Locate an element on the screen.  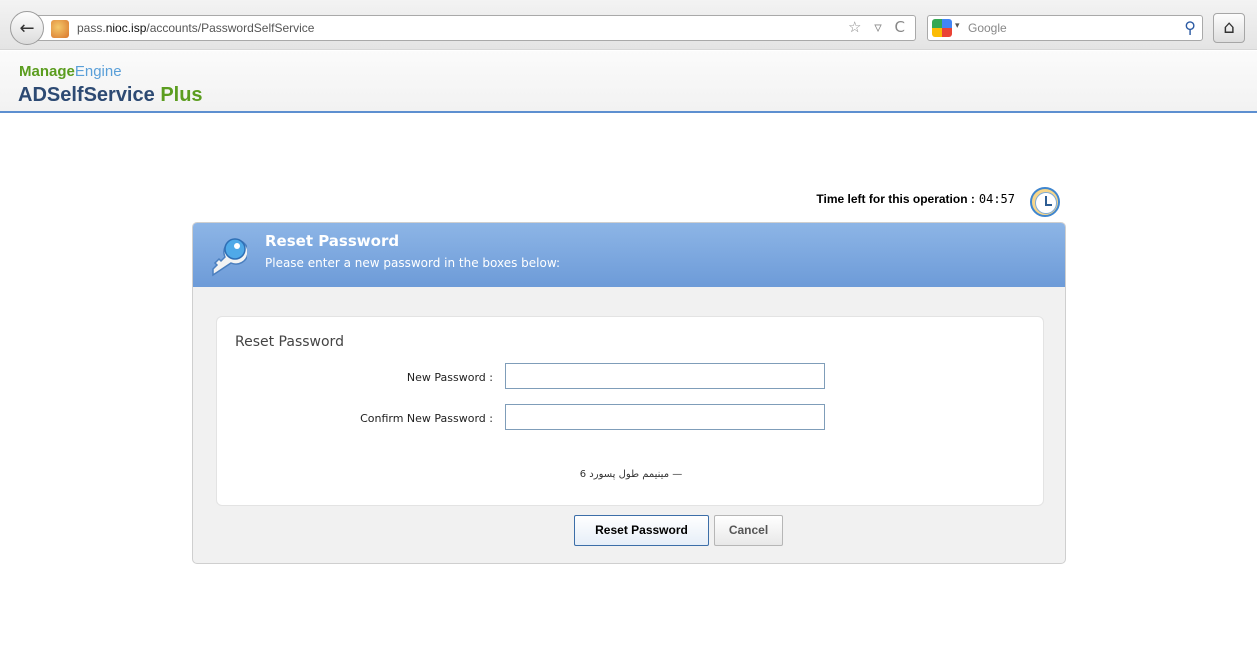
reset-password-button: Reset Password is located at coordinates (641, 530).